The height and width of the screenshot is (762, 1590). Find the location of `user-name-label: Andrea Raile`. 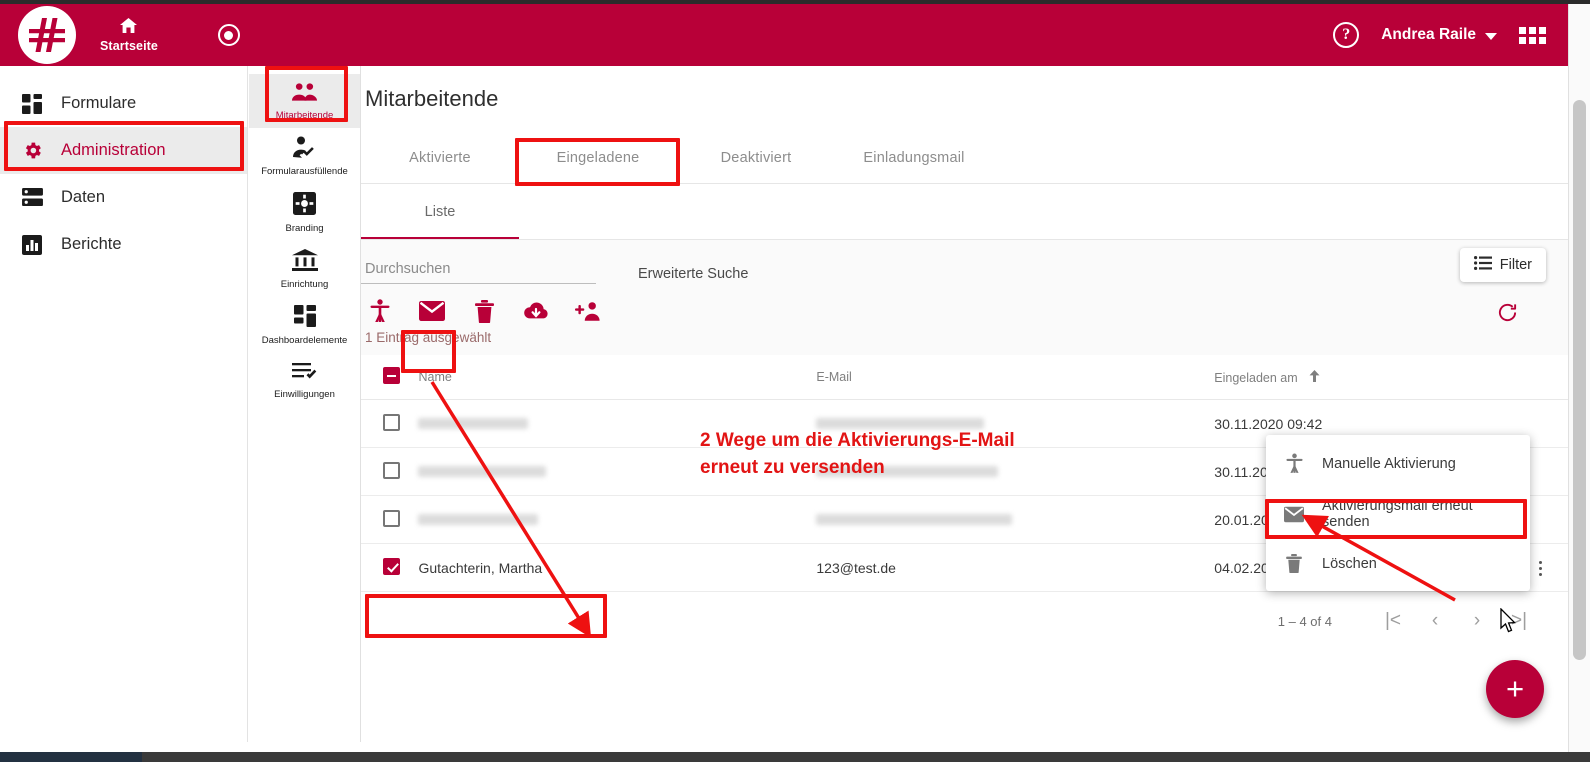

user-name-label: Andrea Raile is located at coordinates (1428, 34).